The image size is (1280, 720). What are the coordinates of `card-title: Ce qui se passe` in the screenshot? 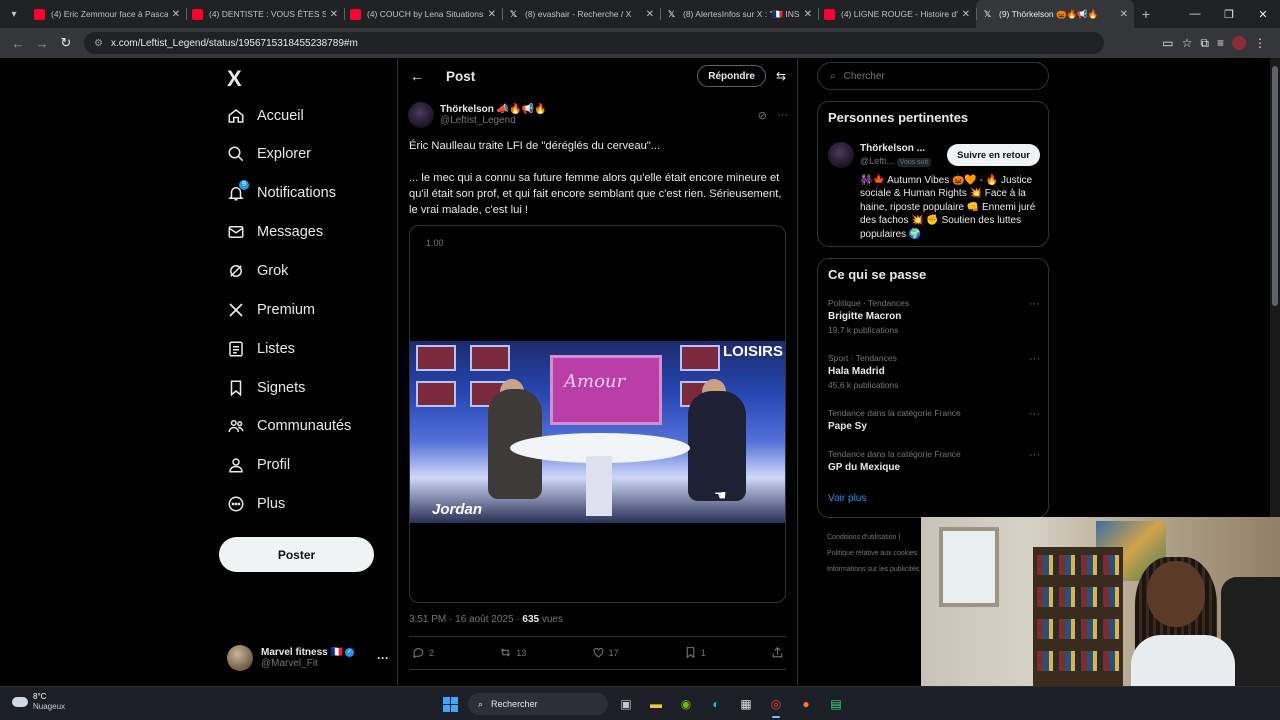 It's located at (877, 274).